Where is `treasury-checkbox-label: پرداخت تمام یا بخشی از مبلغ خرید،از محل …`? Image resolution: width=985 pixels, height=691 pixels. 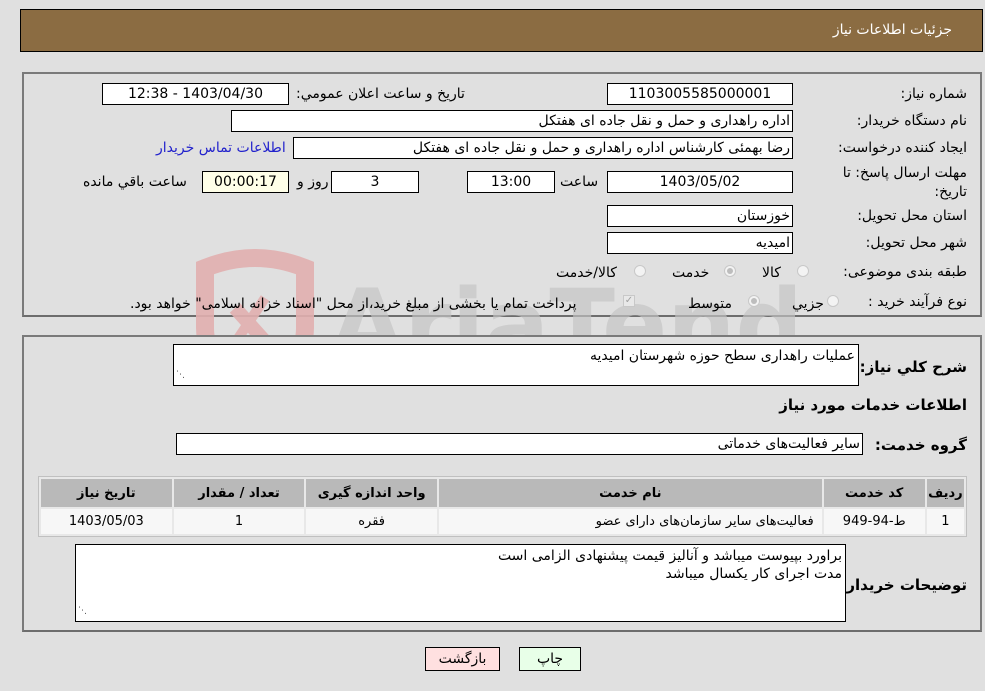
treasury-checkbox-label: پرداخت تمام یا بخشی از مبلغ خرید،از محل … is located at coordinates (353, 304).